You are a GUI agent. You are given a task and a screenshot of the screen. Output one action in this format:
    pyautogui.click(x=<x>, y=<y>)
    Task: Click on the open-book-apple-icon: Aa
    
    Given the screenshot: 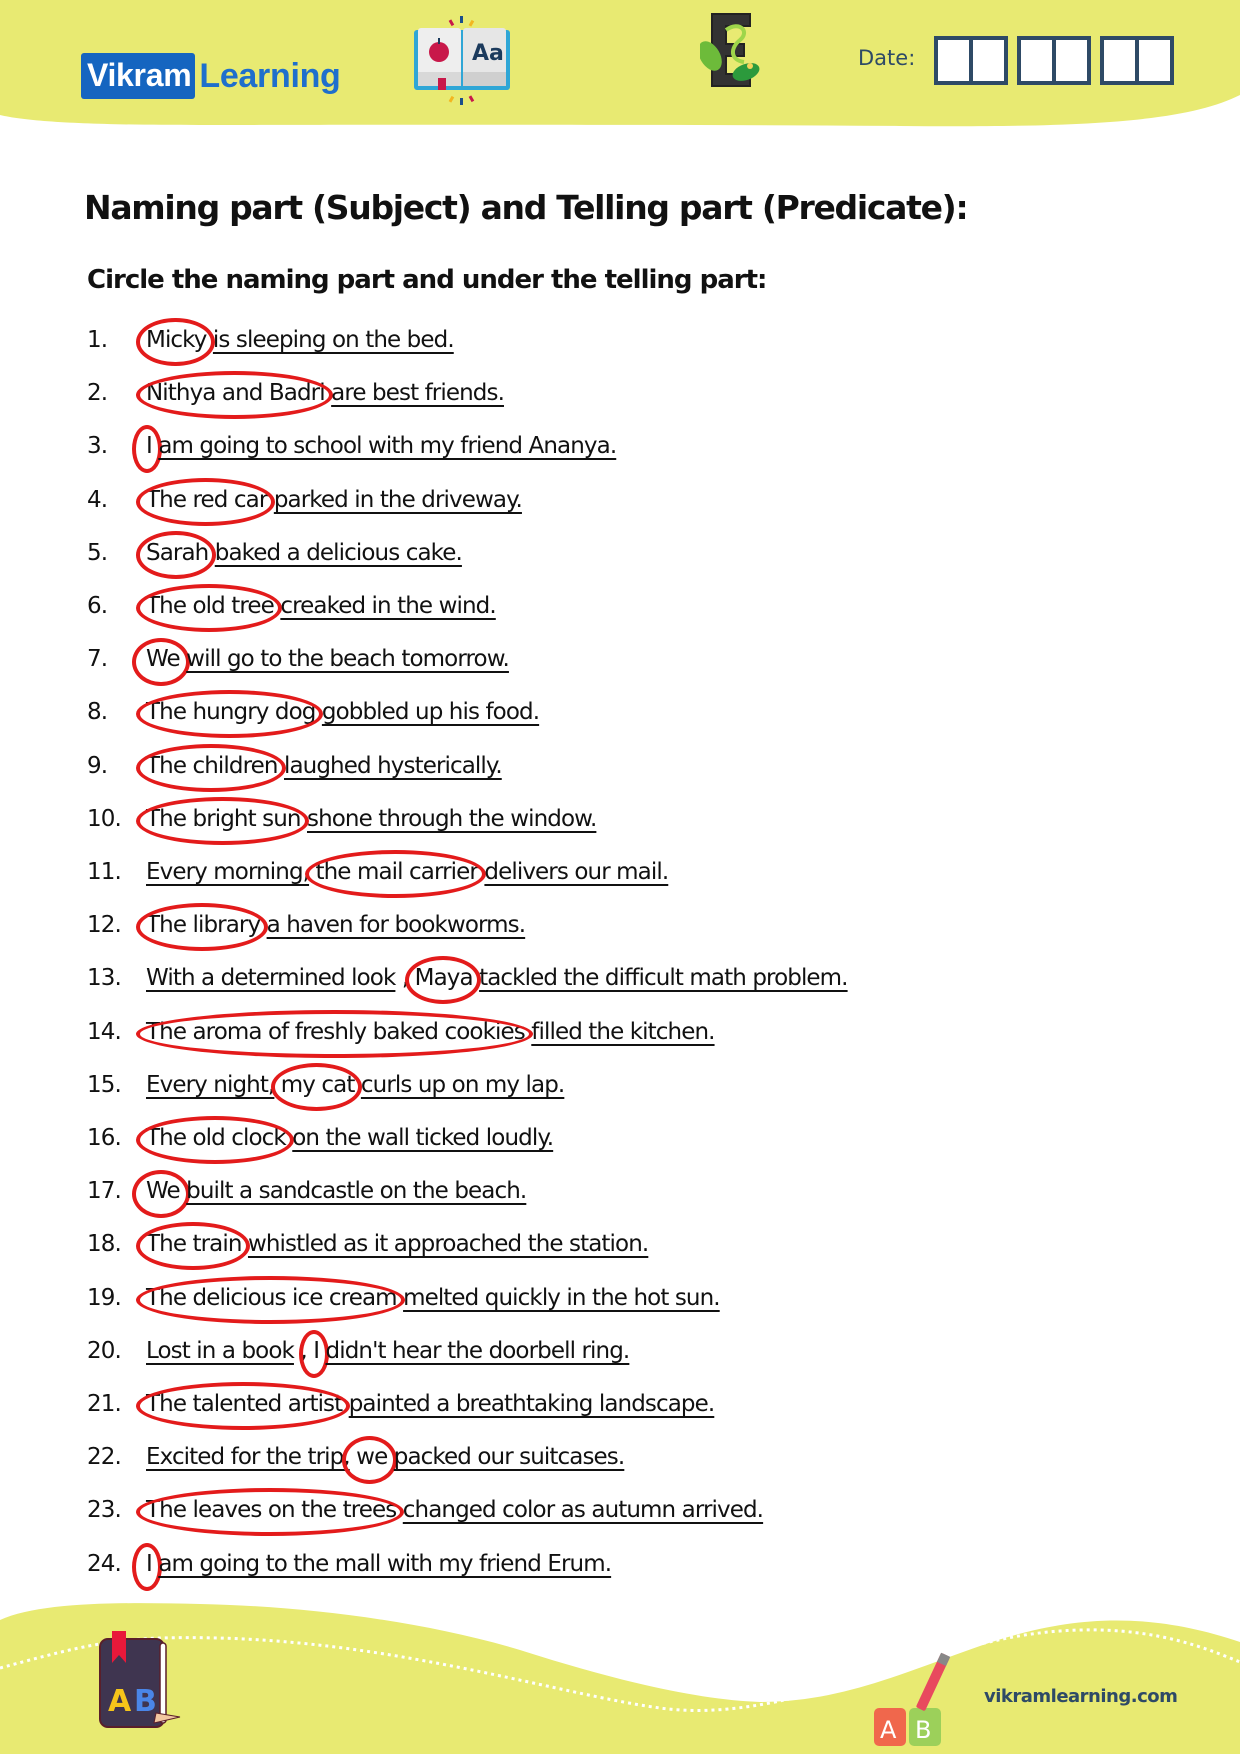 What is the action you would take?
    pyautogui.click(x=462, y=60)
    